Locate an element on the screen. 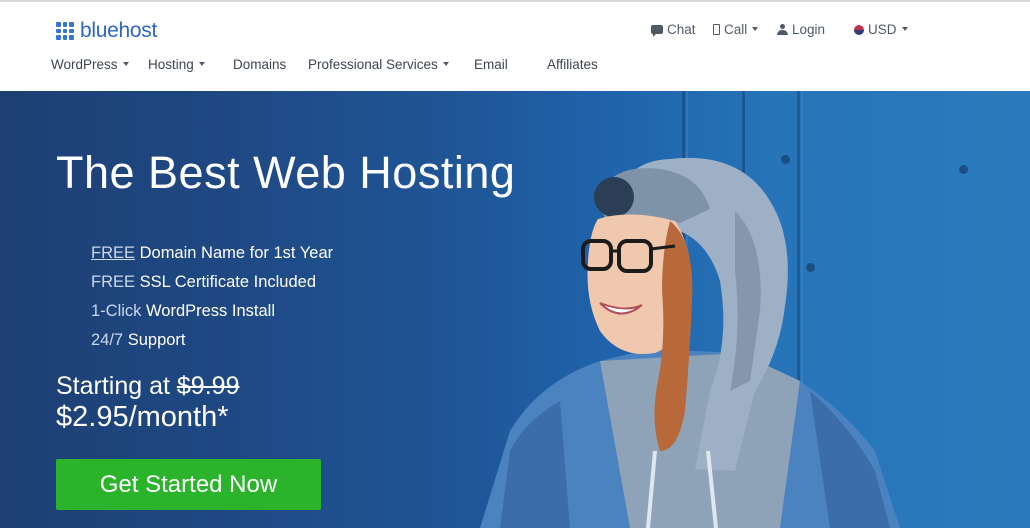 This screenshot has width=1030, height=528. nav-item-hosting: Hosting is located at coordinates (176, 64).